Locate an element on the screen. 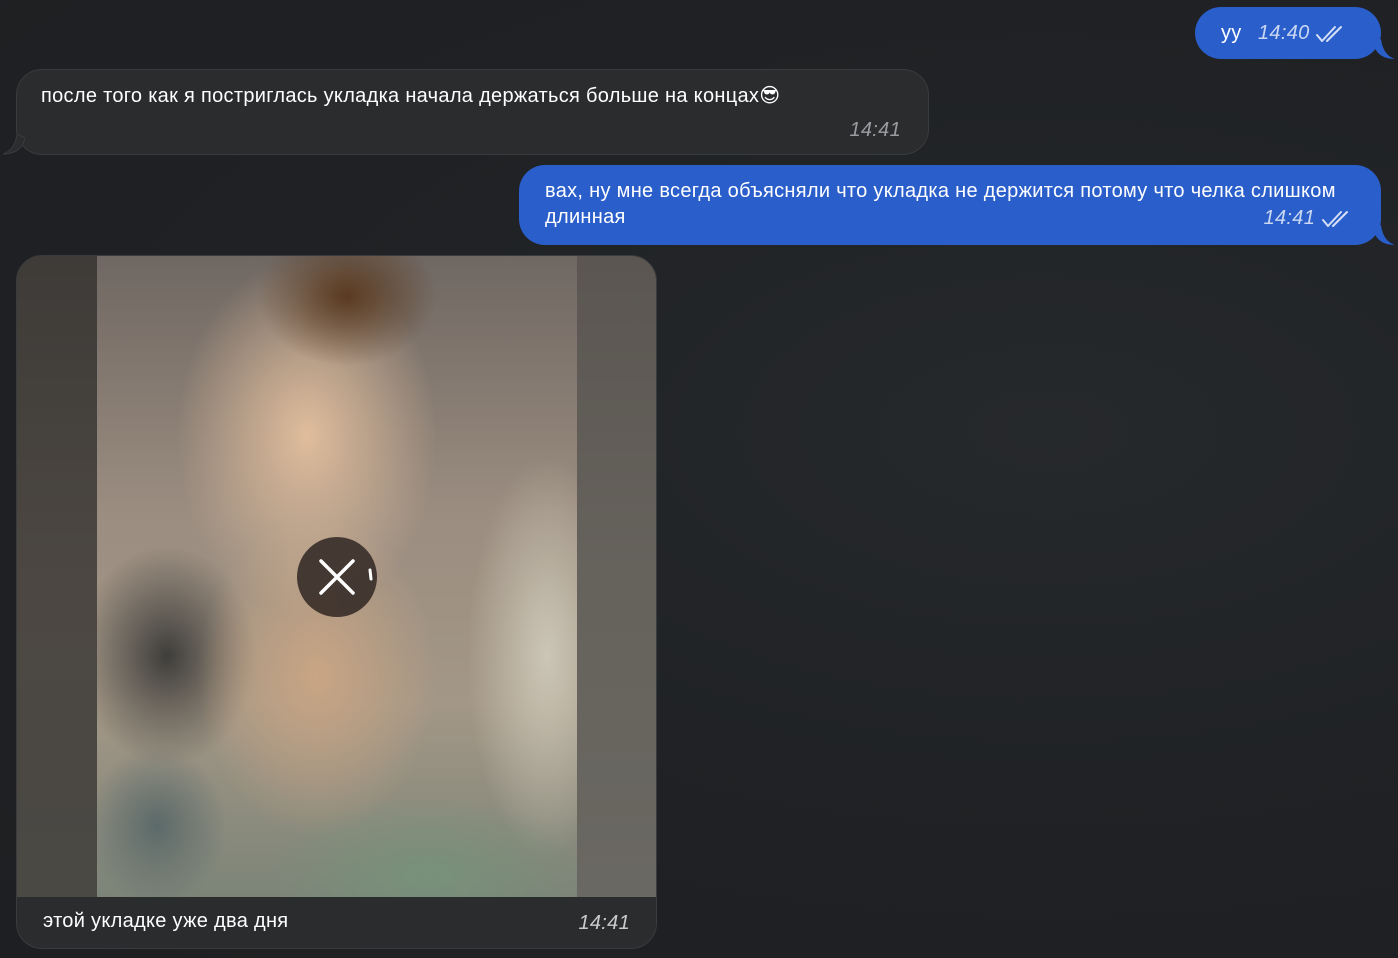 Image resolution: width=1398 pixels, height=958 pixels. media-caption: этой укладке уже два дня is located at coordinates (166, 921).